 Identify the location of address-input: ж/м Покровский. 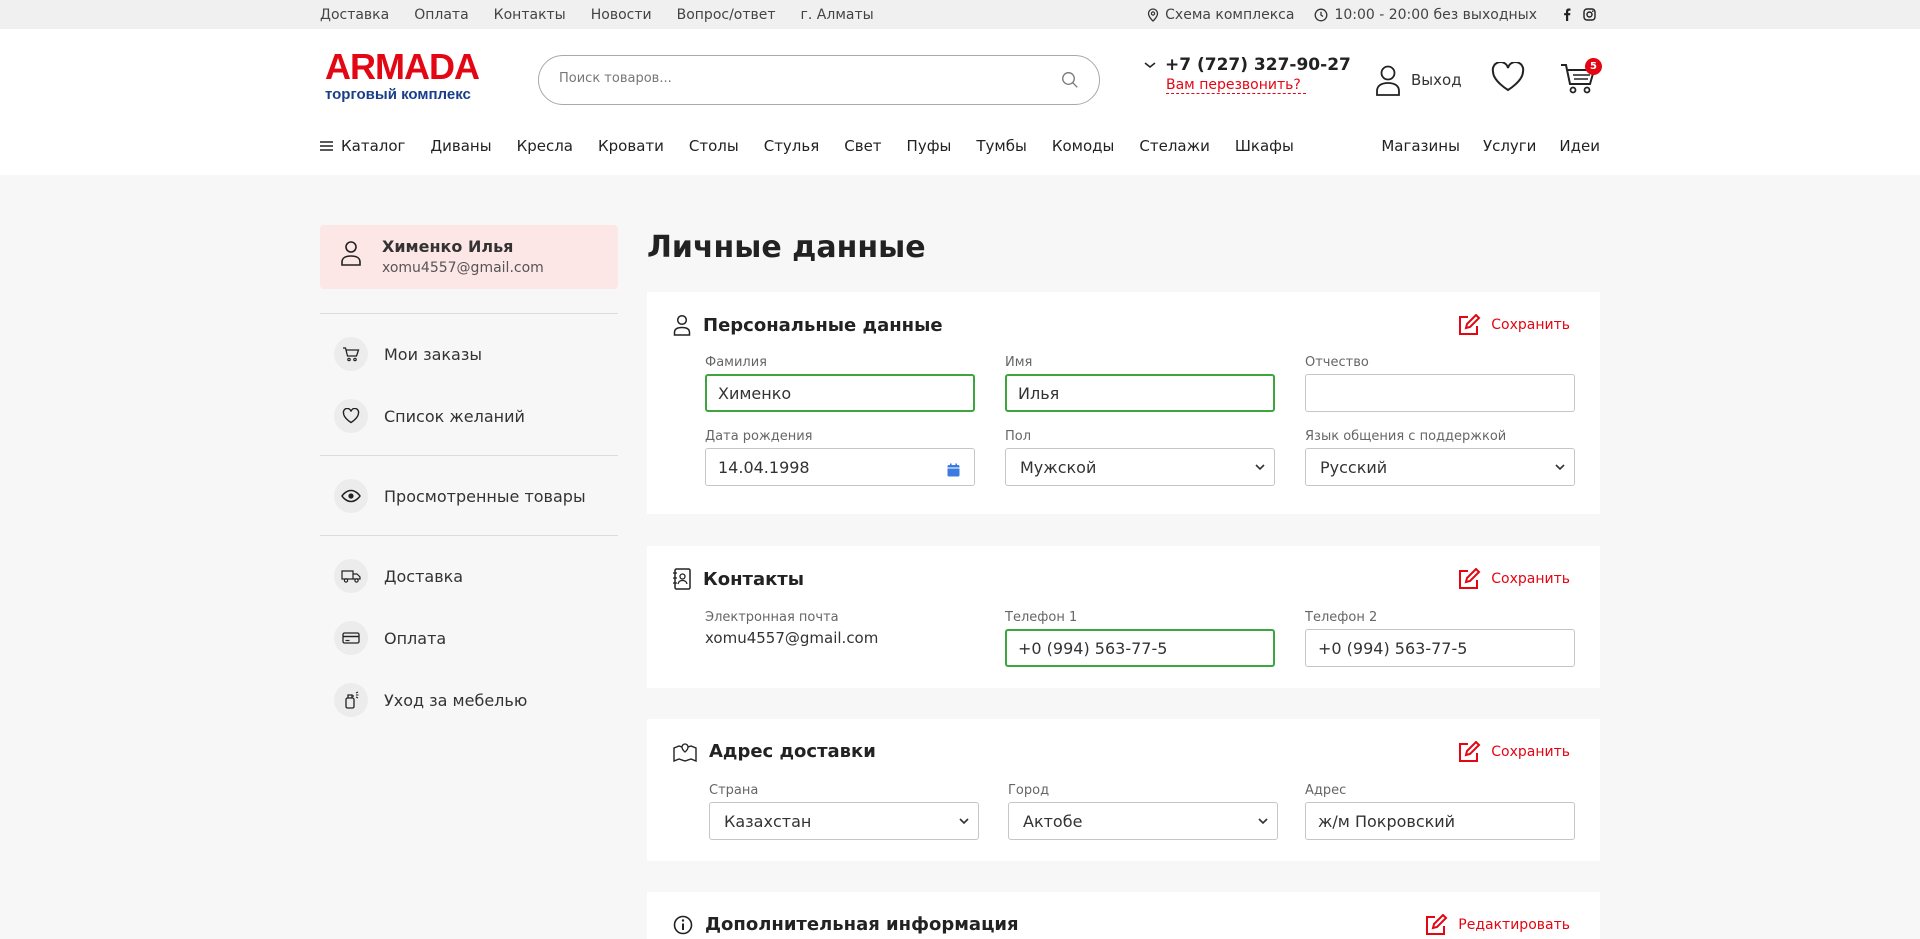
(1440, 821).